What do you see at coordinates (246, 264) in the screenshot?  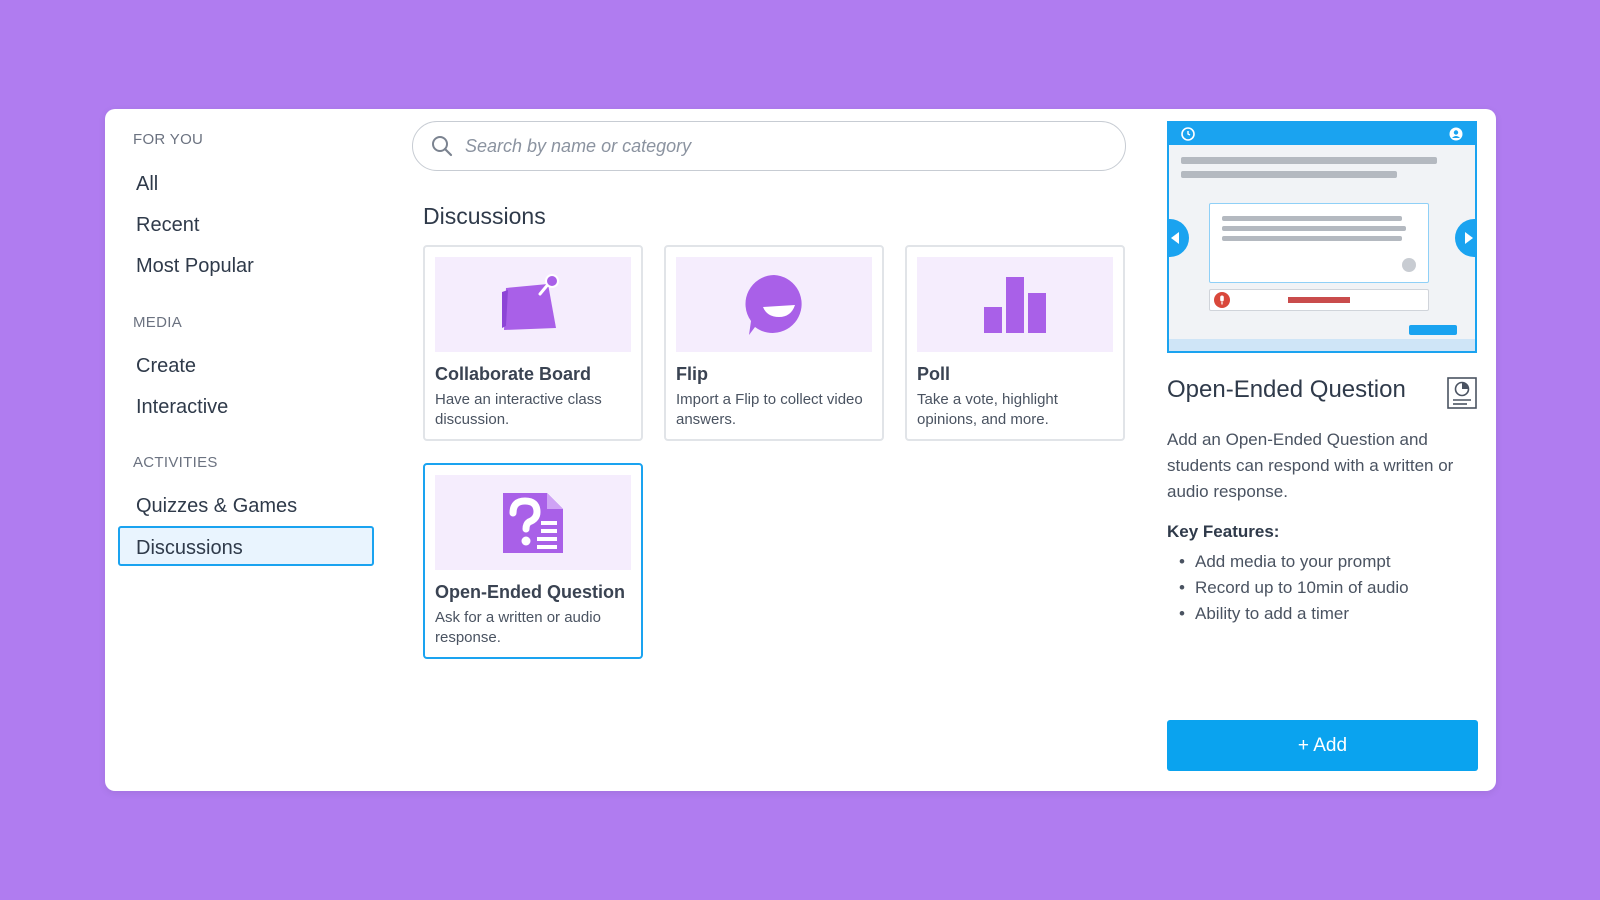 I see `sidebar-item-most-popular: Most Popular` at bounding box center [246, 264].